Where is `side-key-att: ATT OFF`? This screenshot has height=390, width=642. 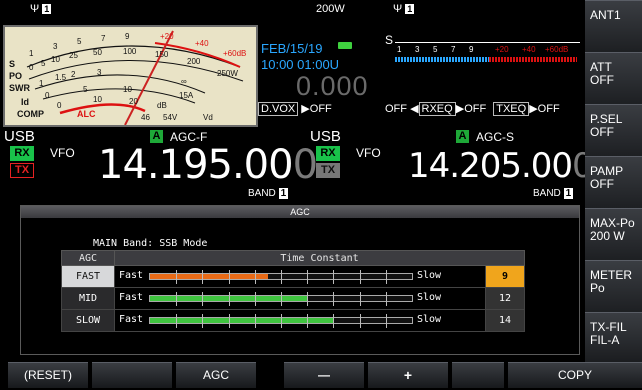 side-key-att: ATT OFF is located at coordinates (613, 80).